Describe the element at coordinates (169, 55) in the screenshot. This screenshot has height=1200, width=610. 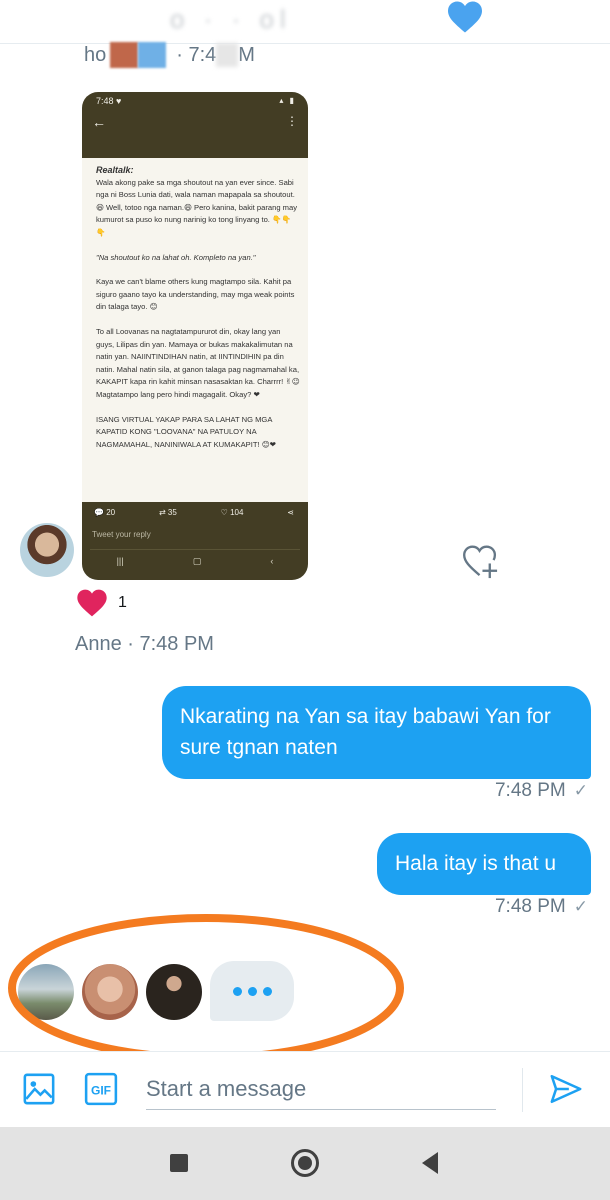
I see `previous-message-meta: ho · 7:4 M` at that location.